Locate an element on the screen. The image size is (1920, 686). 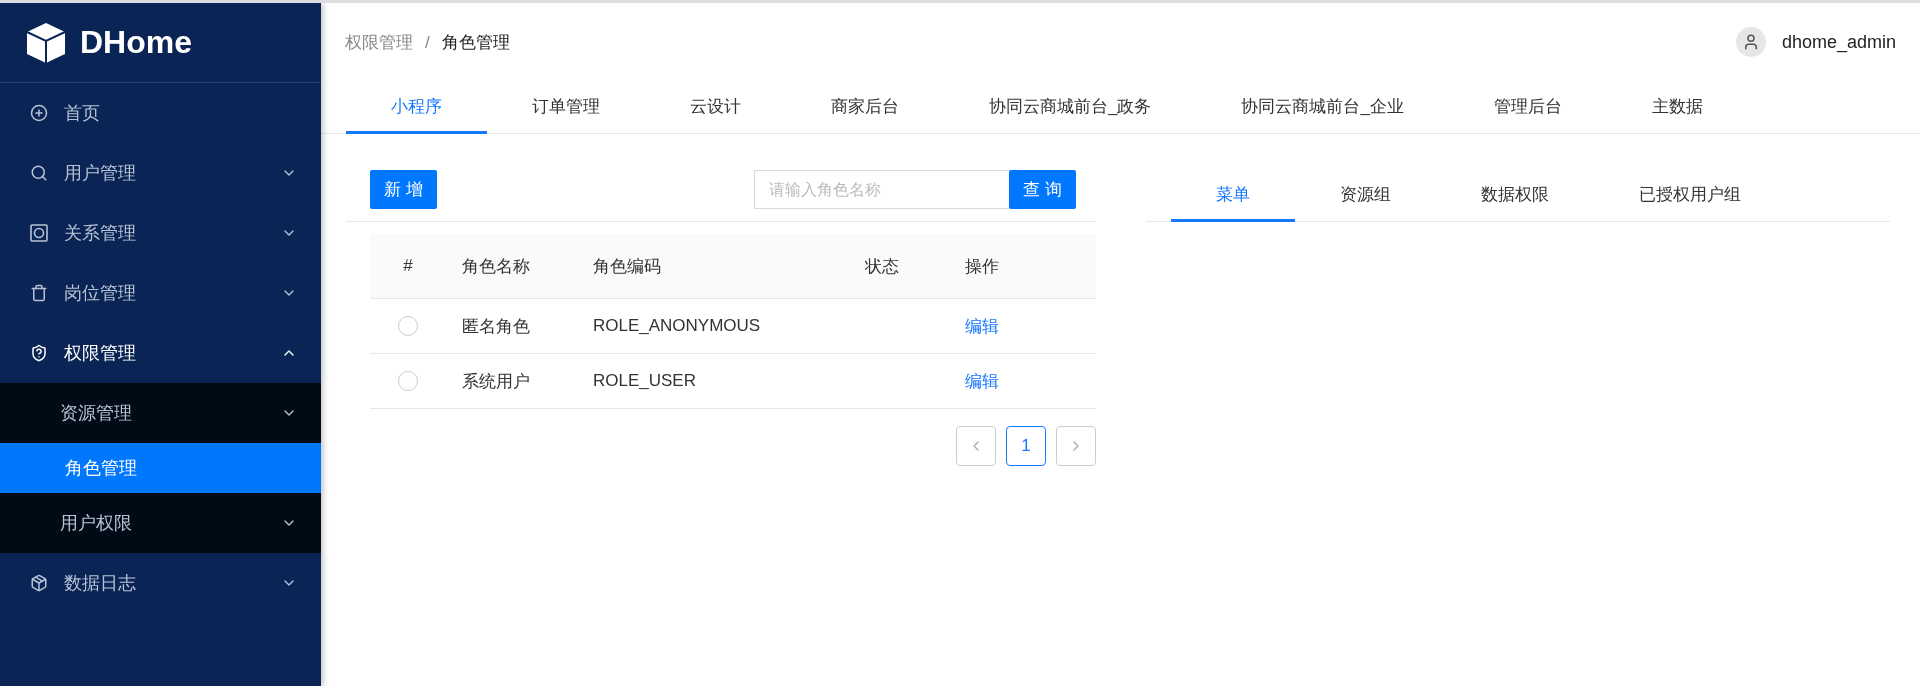
tab: 协同云商城前台_政务 is located at coordinates (1070, 107).